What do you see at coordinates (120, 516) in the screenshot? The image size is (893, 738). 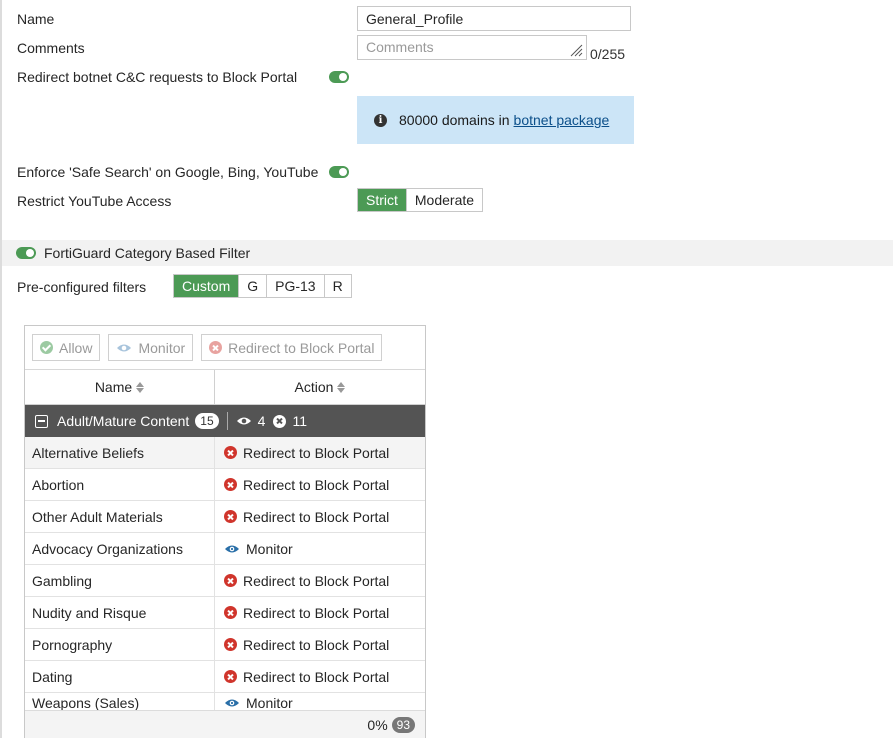 I see `row-category-name: Other Adult Materials` at bounding box center [120, 516].